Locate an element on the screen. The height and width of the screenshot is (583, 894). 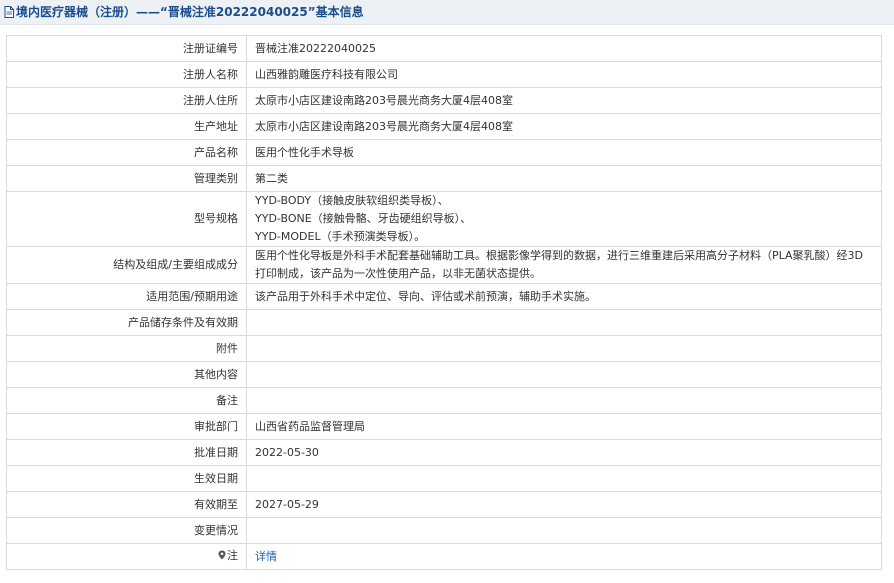
field-label: 注册人名称 is located at coordinates (126, 74).